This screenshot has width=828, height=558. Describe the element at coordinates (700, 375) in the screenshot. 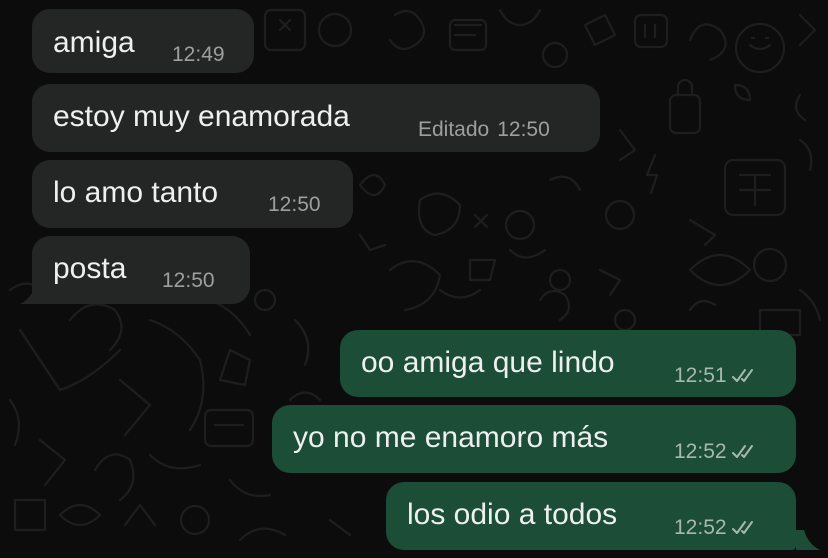

I see `message-time: 12:51` at that location.